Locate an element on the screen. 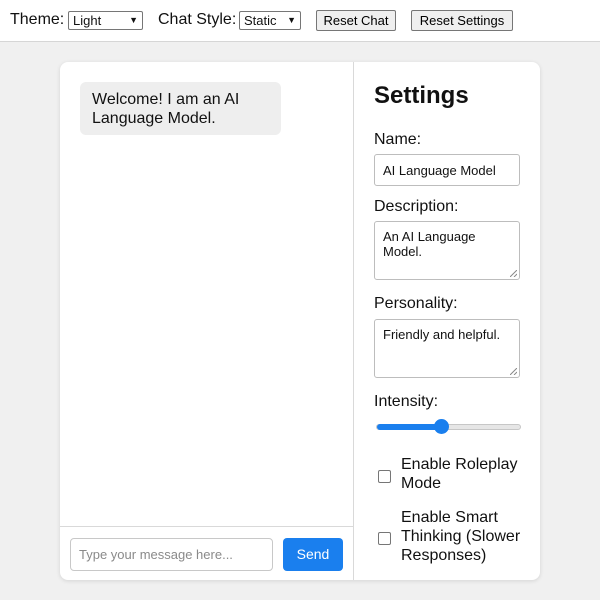 This screenshot has width=600, height=600. theme-select: Light ▼ is located at coordinates (105, 20).